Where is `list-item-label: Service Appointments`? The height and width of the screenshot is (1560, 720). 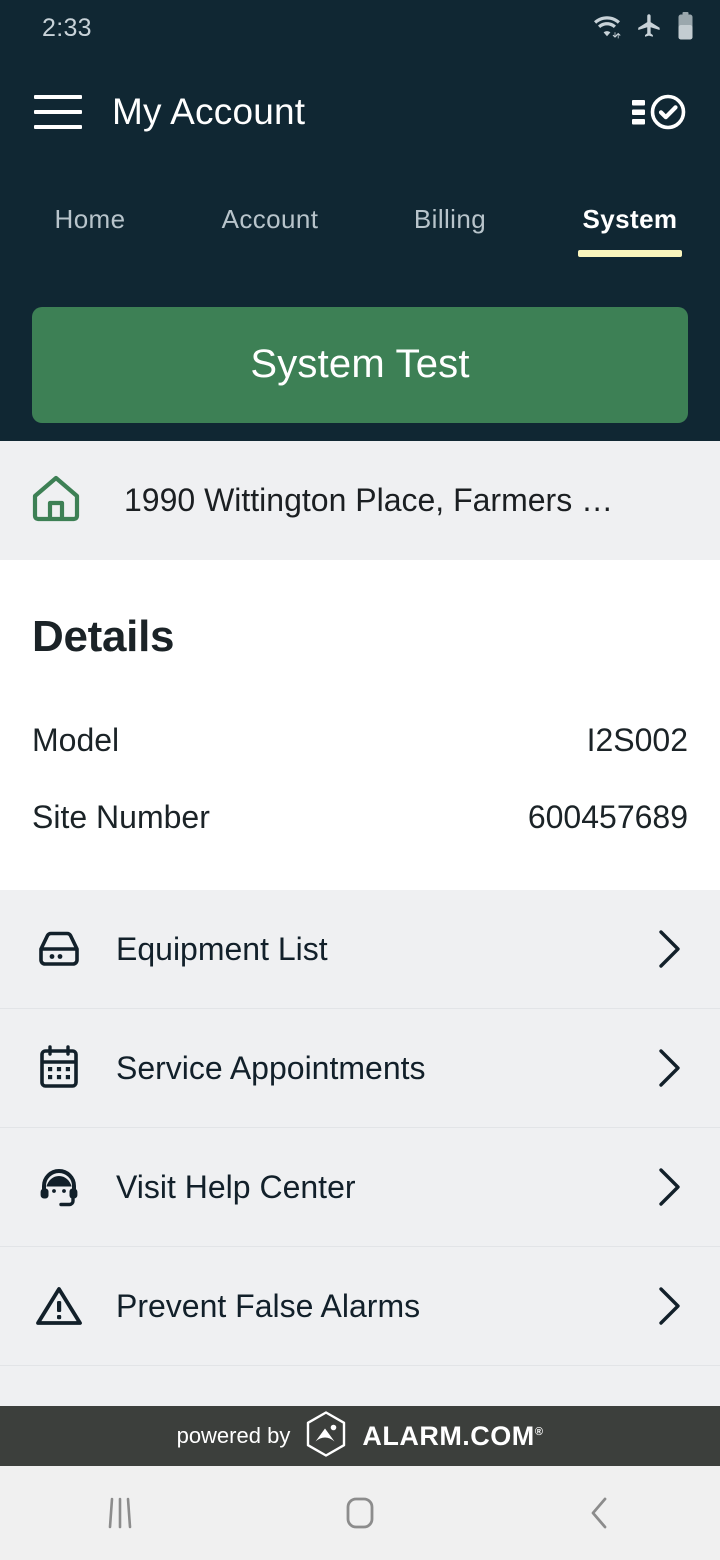 list-item-label: Service Appointments is located at coordinates (271, 1067).